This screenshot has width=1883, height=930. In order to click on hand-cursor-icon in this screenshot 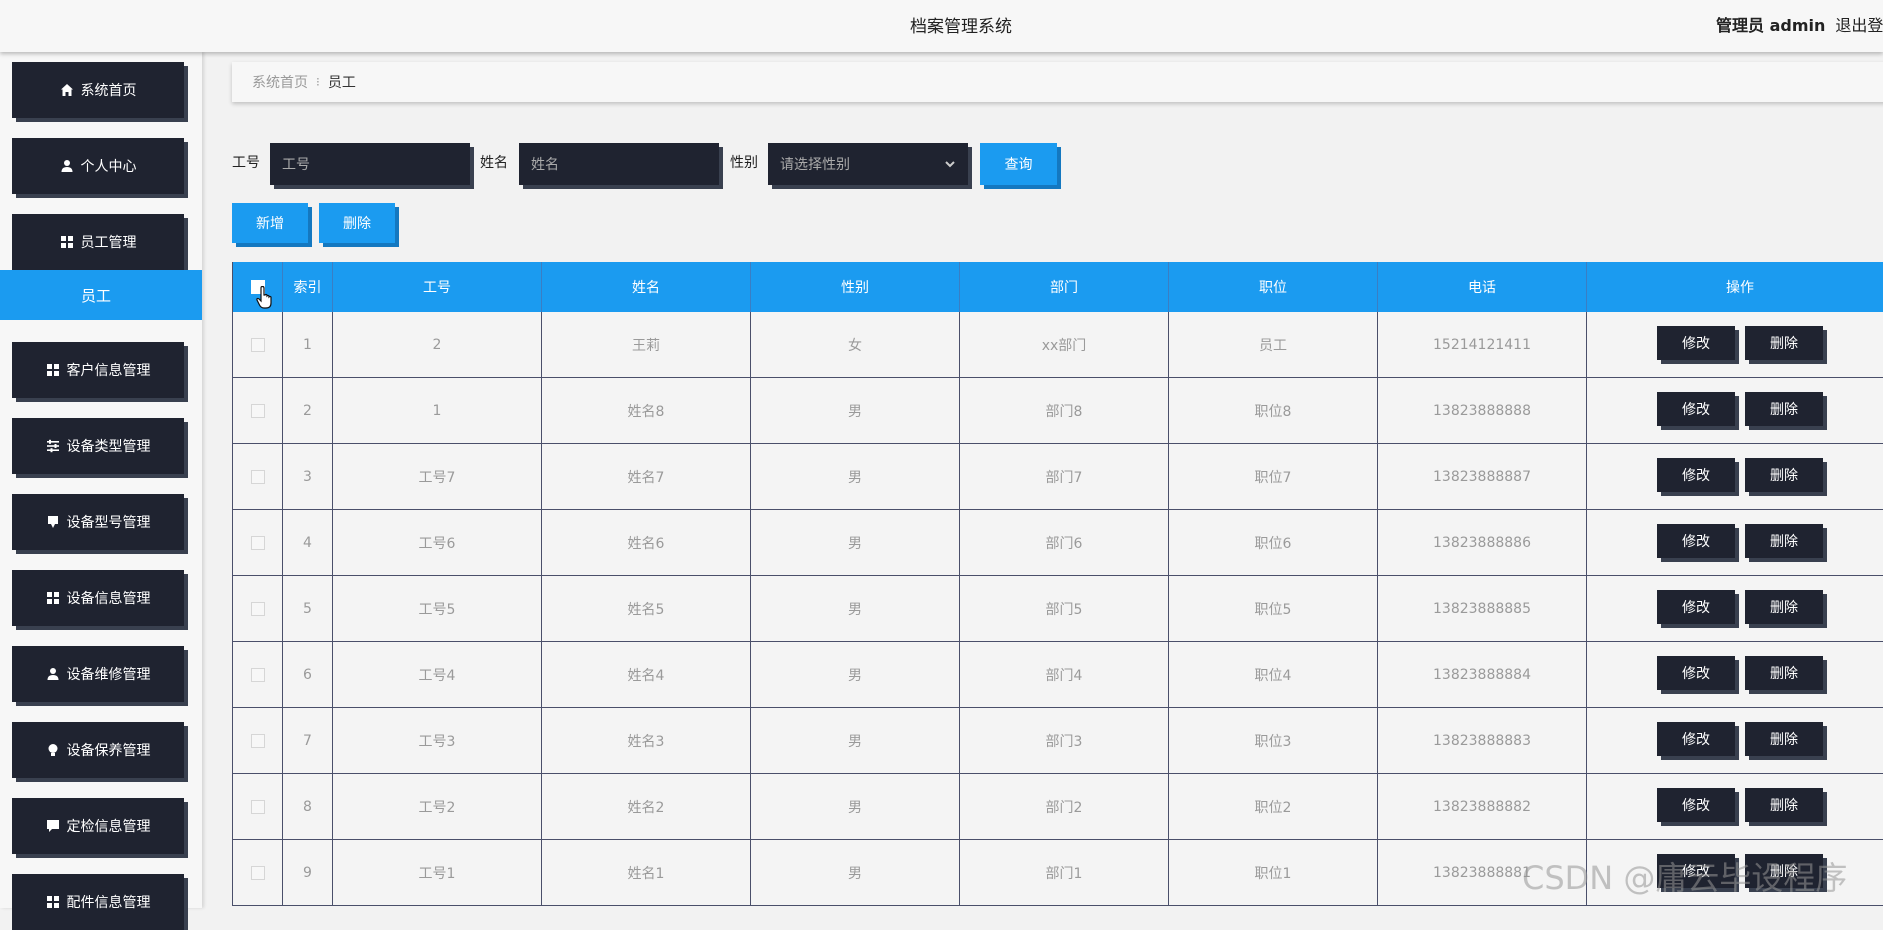, I will do `click(264, 297)`.